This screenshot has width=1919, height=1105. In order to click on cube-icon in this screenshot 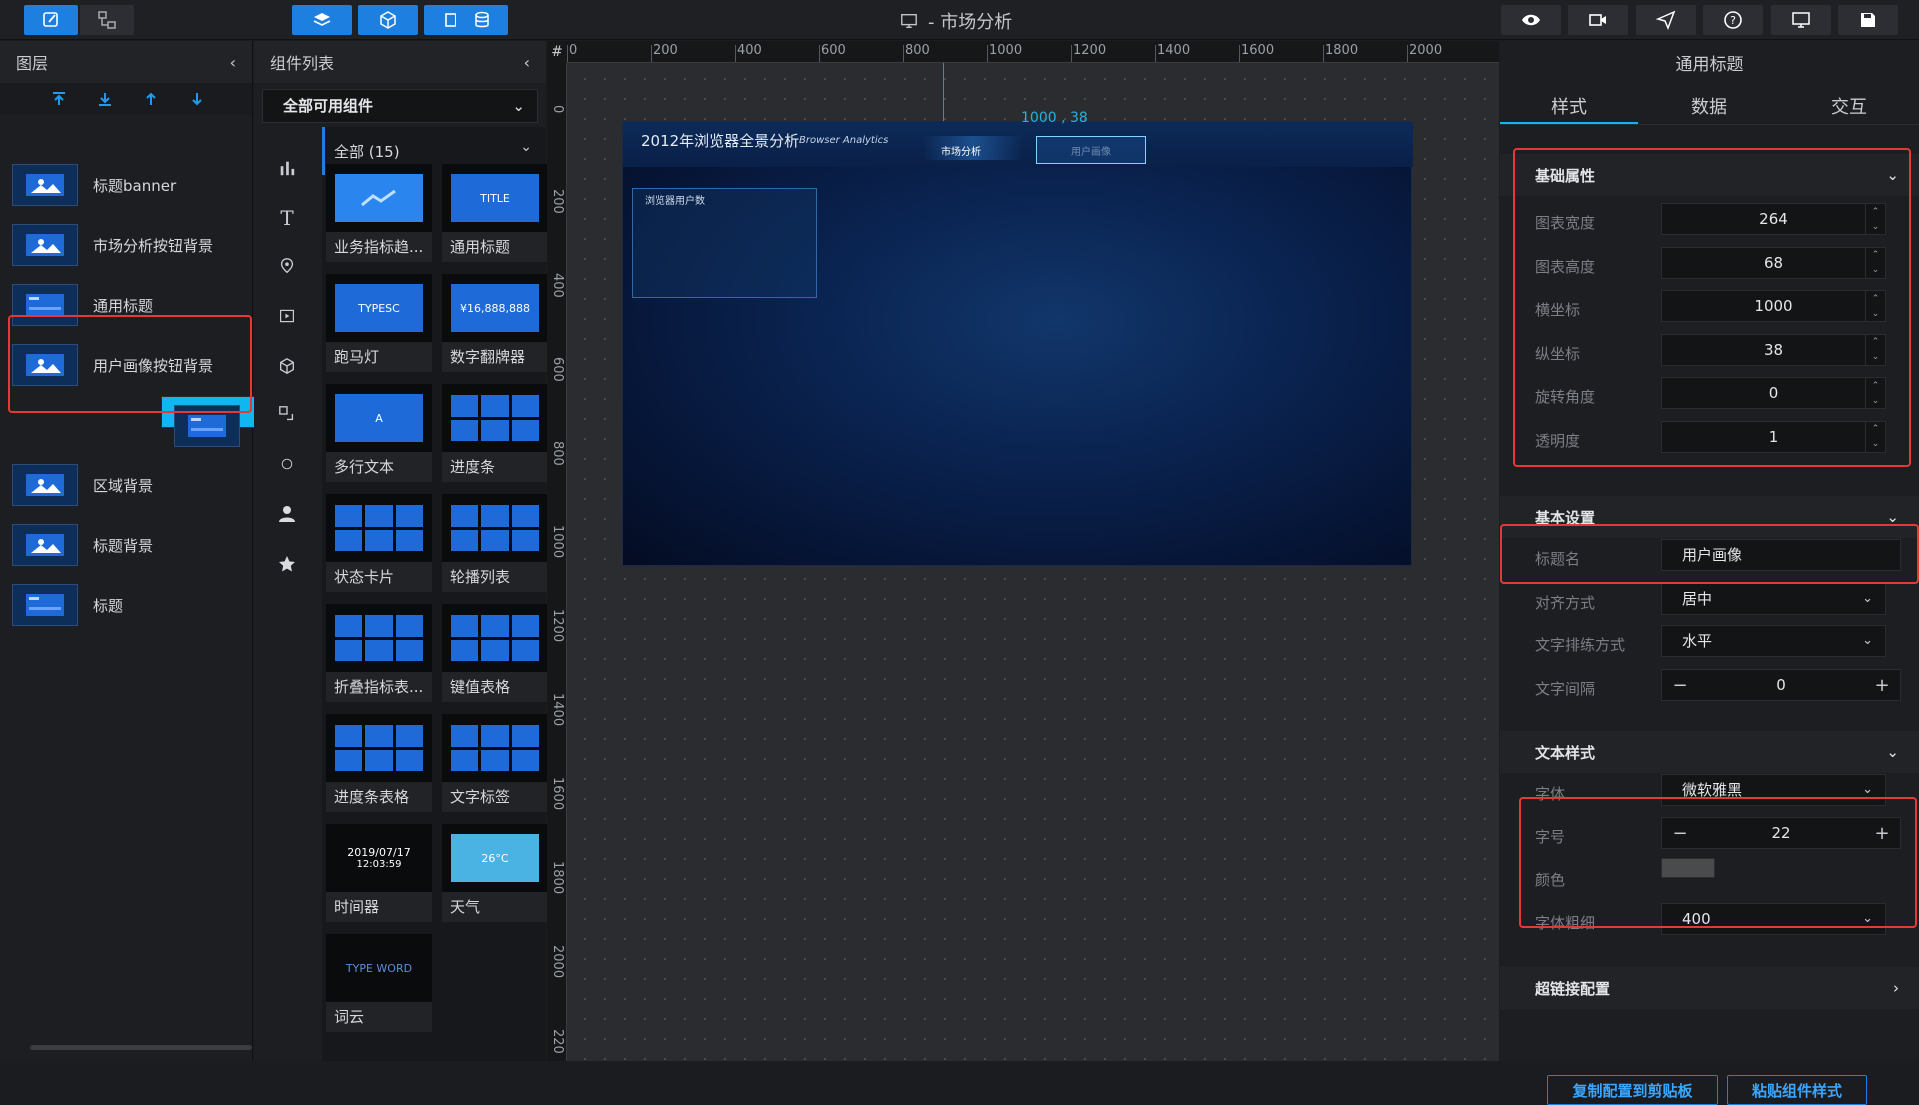, I will do `click(388, 20)`.